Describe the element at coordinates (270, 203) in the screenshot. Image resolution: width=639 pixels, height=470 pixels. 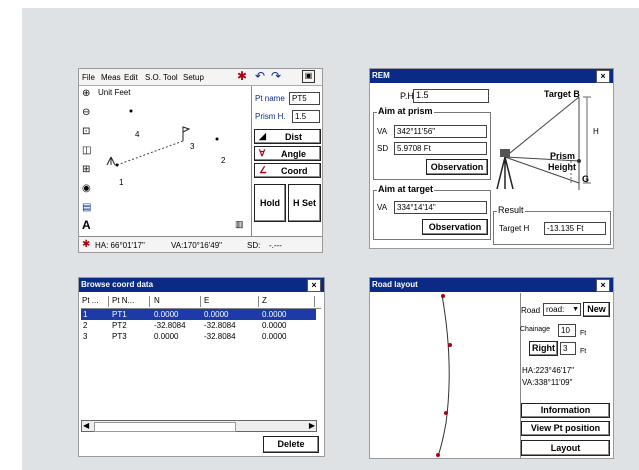
I see `hold-button: Hold` at that location.